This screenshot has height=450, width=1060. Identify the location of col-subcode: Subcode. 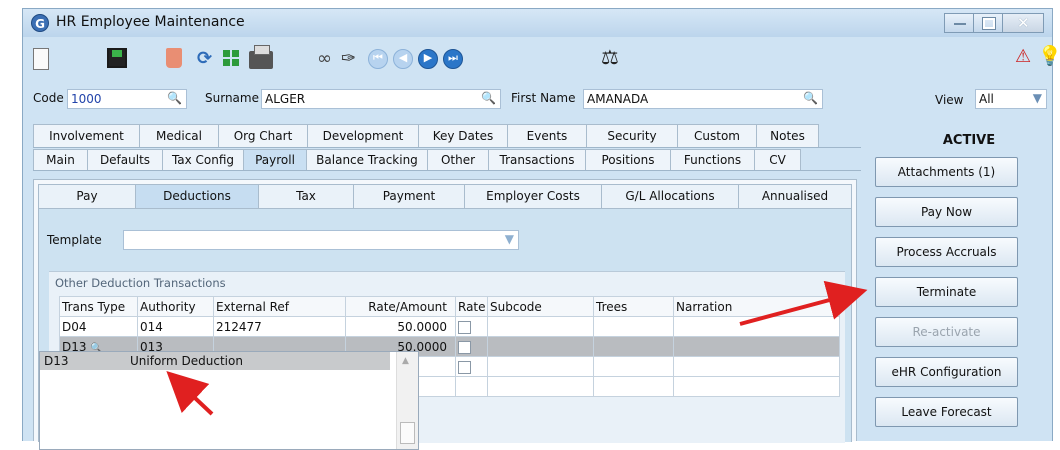
(540, 306).